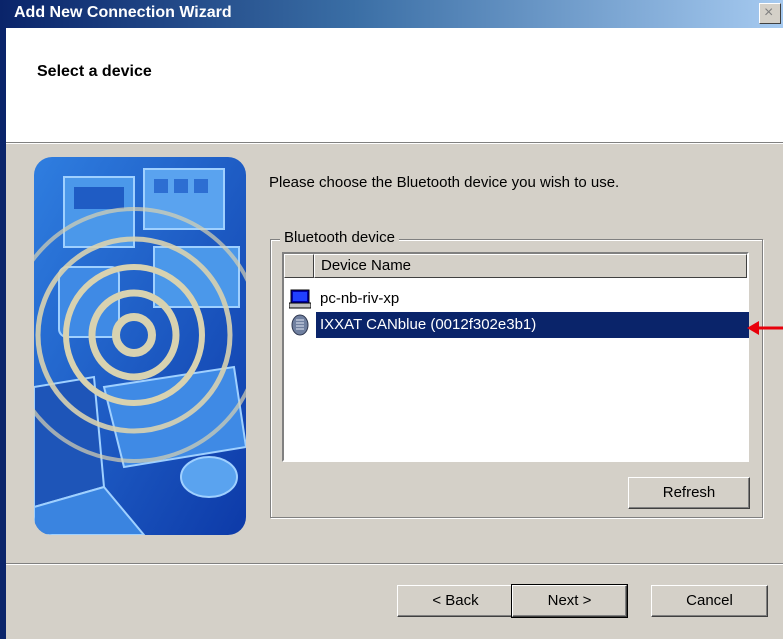 Image resolution: width=783 pixels, height=639 pixels. Describe the element at coordinates (123, 12) in the screenshot. I see `window-title: Add New Connection Wizard` at that location.